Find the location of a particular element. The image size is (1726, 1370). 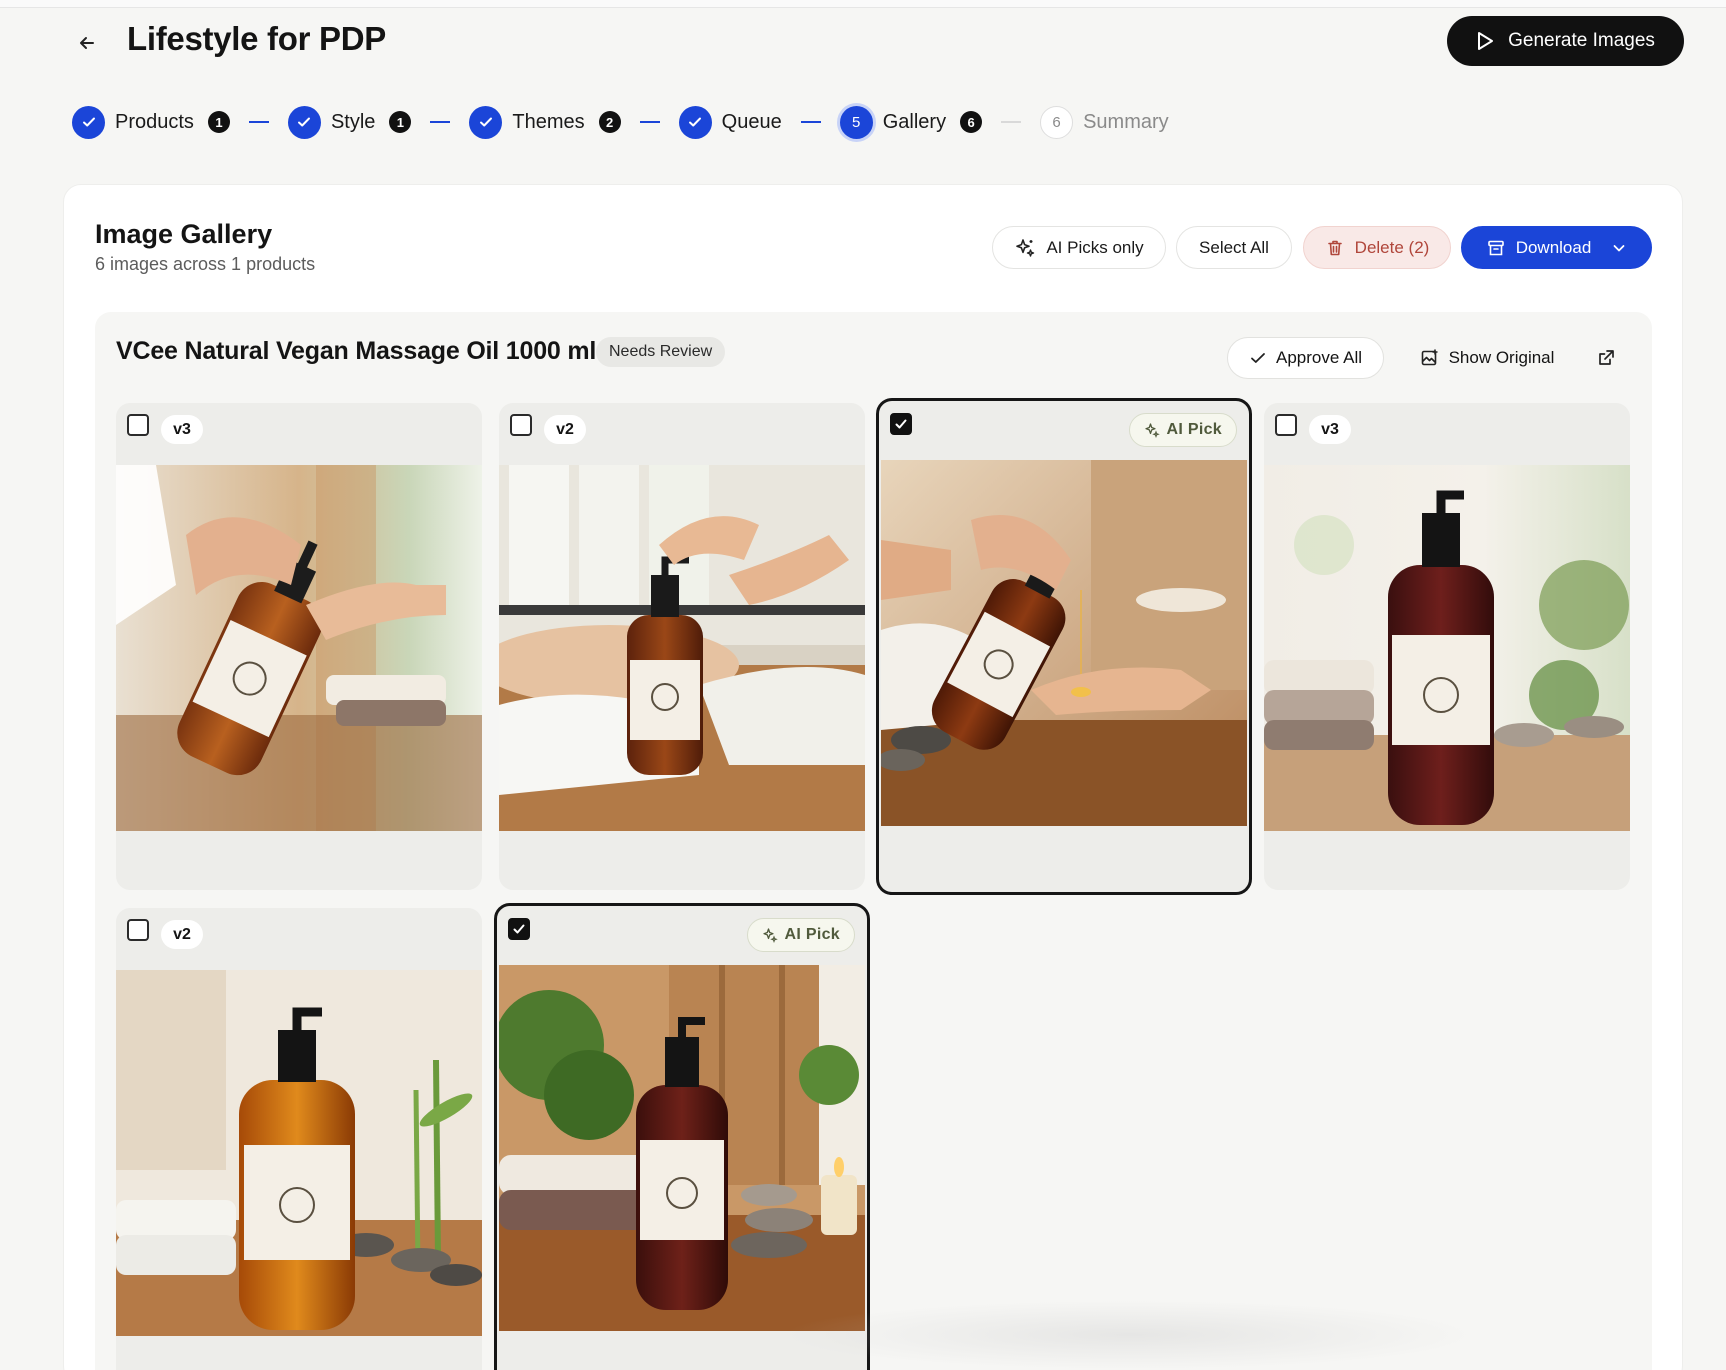

step-themes: Themes 2 is located at coordinates (545, 122).